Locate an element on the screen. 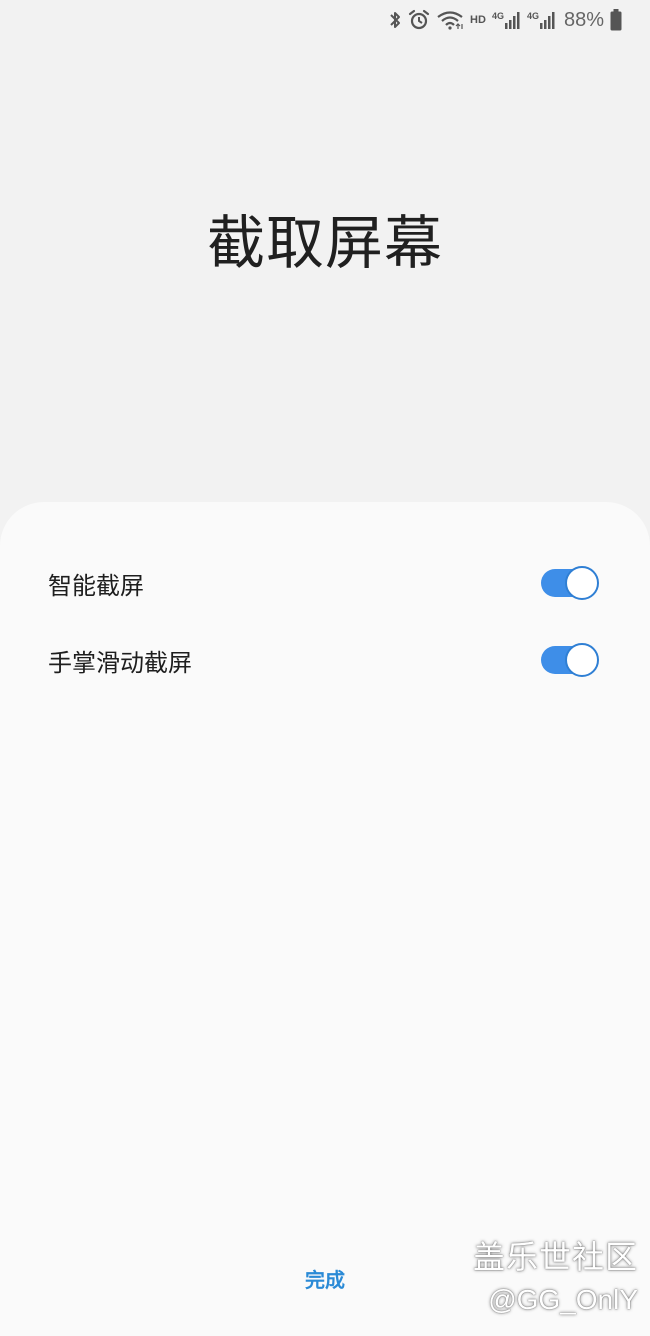  done-button: 完成 is located at coordinates (325, 1280).